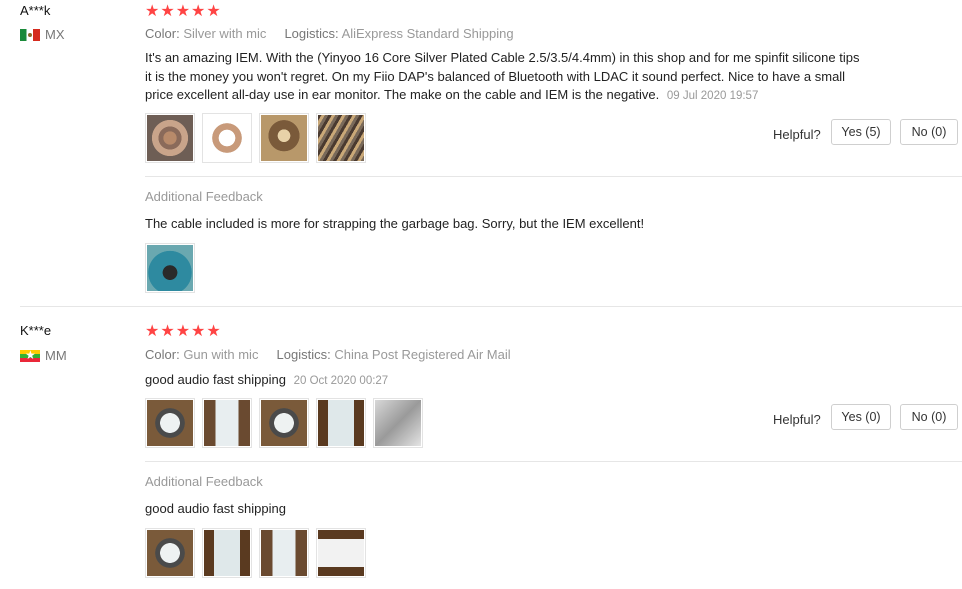  What do you see at coordinates (30, 355) in the screenshot?
I see `myanmar-flag-icon` at bounding box center [30, 355].